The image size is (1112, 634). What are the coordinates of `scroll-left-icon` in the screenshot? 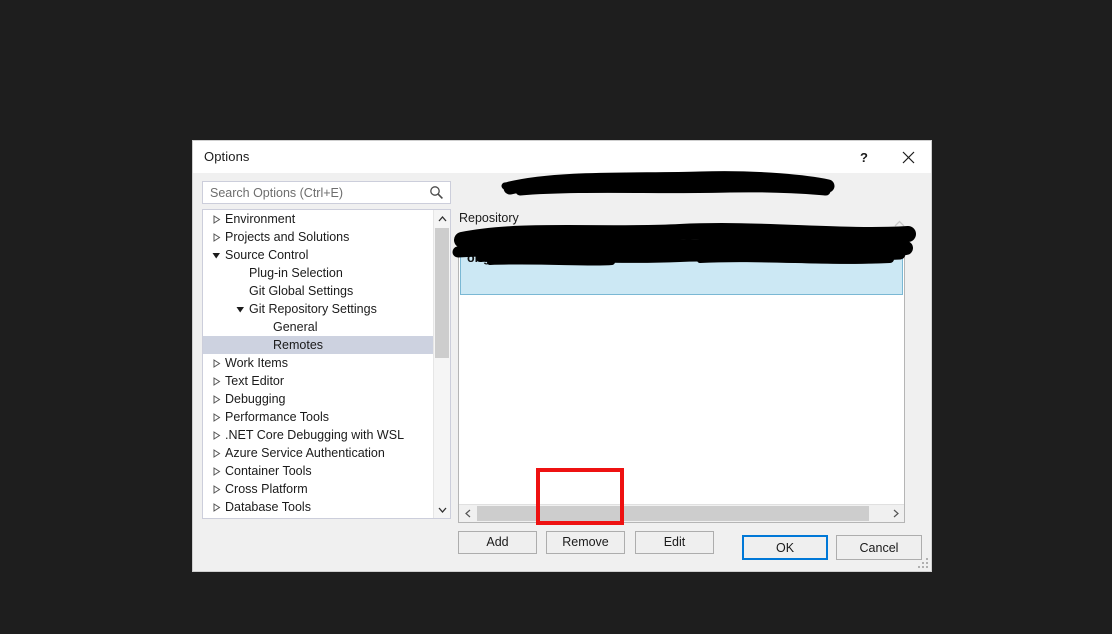 It's located at (467, 513).